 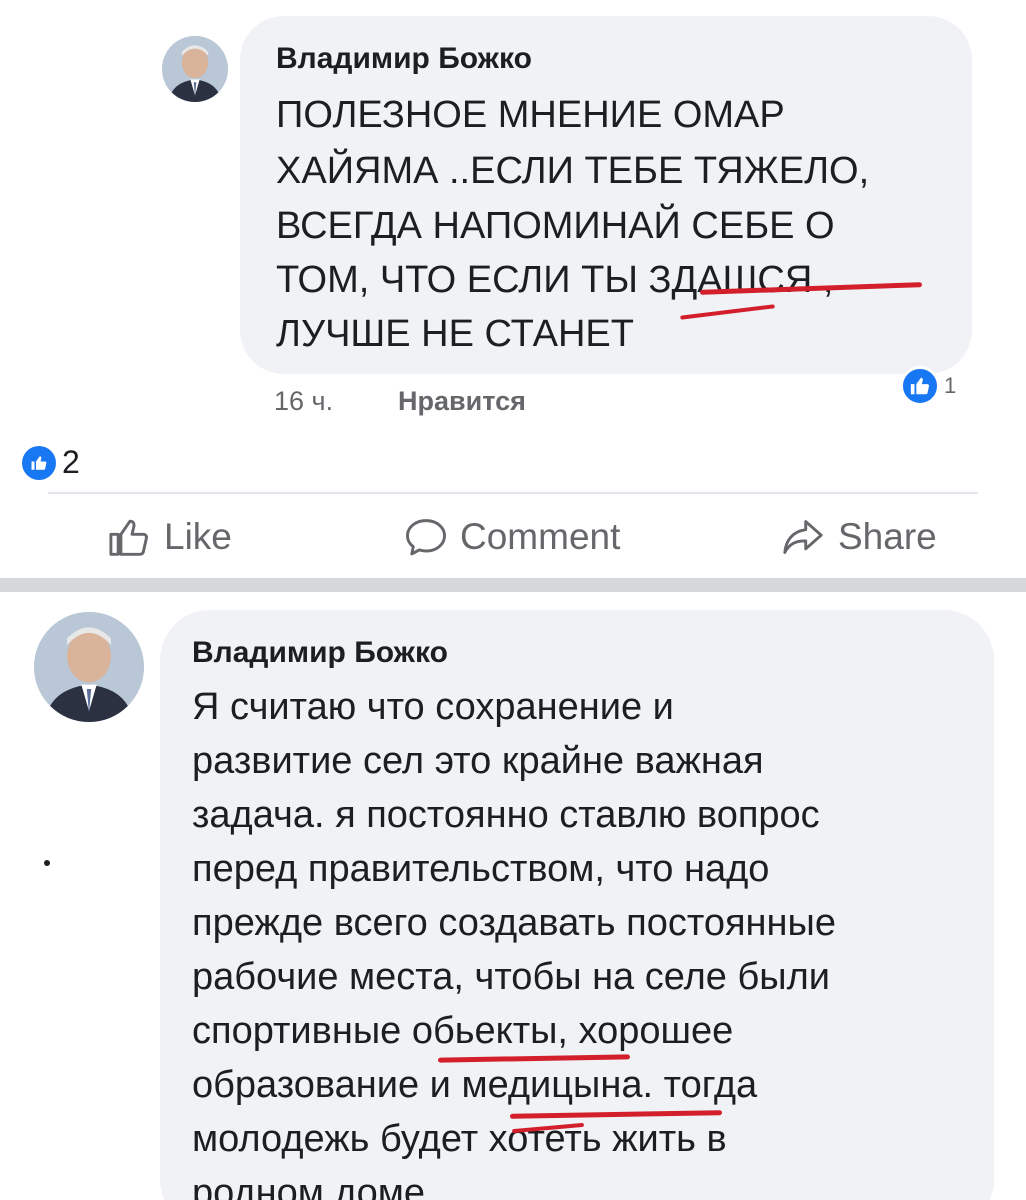 I want to click on comment-text-line: родном доме, so click(x=308, y=1186).